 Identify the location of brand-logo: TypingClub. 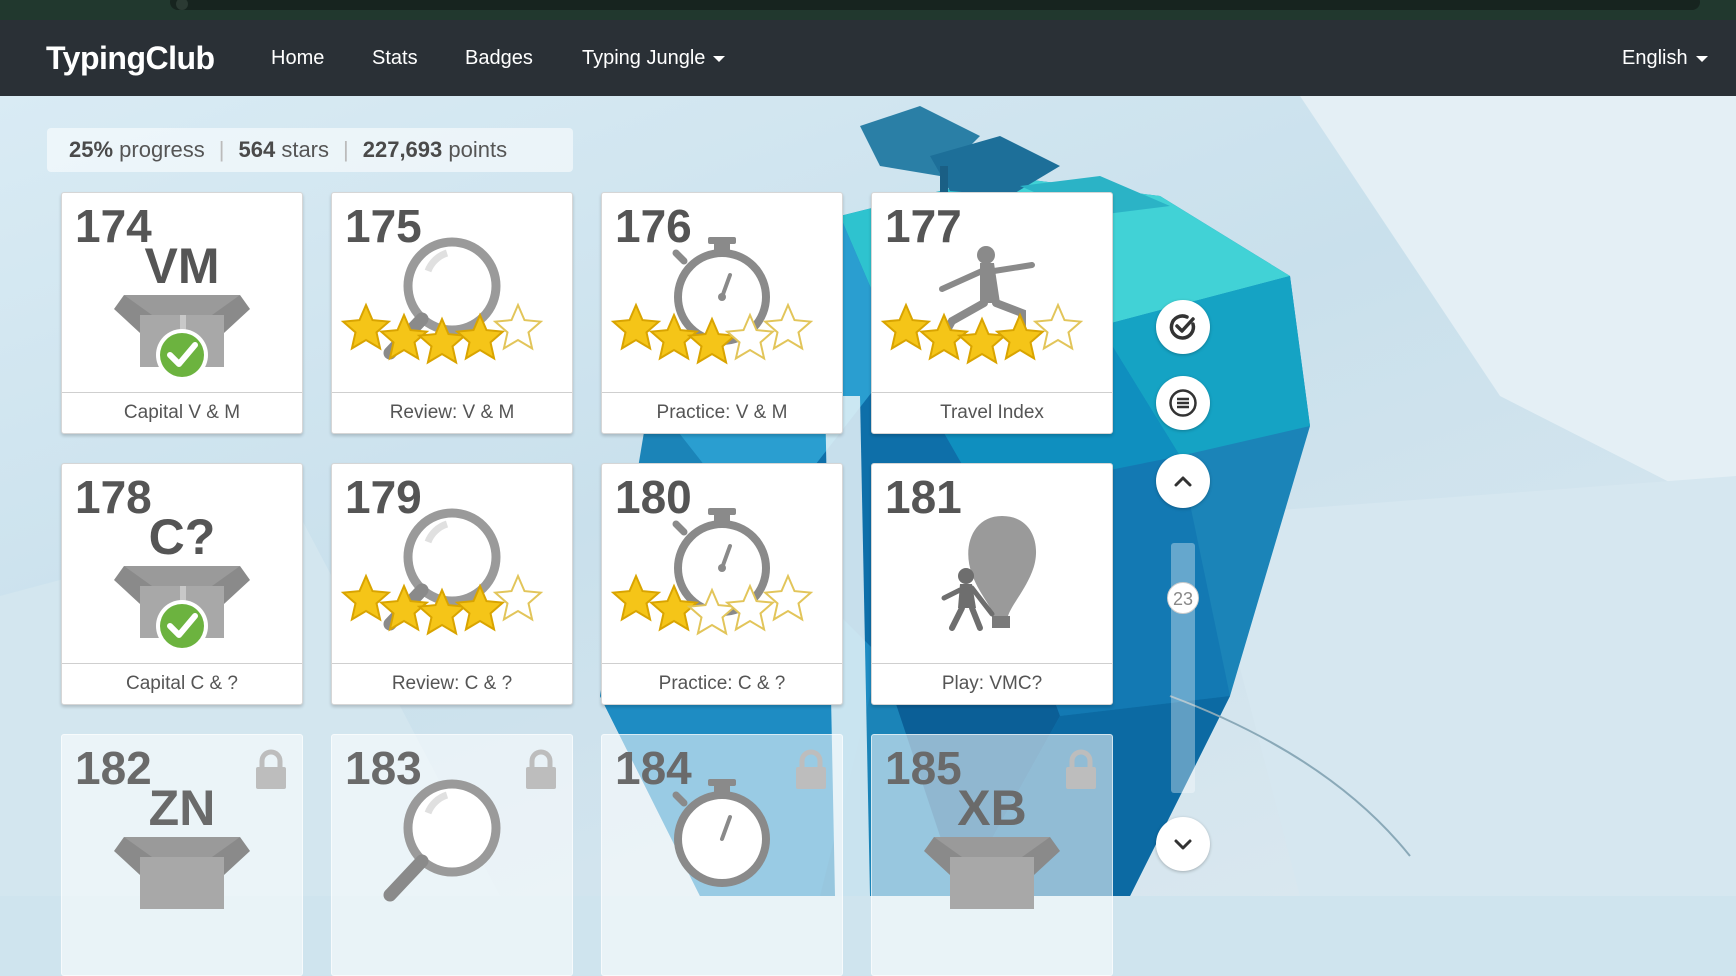
(130, 58).